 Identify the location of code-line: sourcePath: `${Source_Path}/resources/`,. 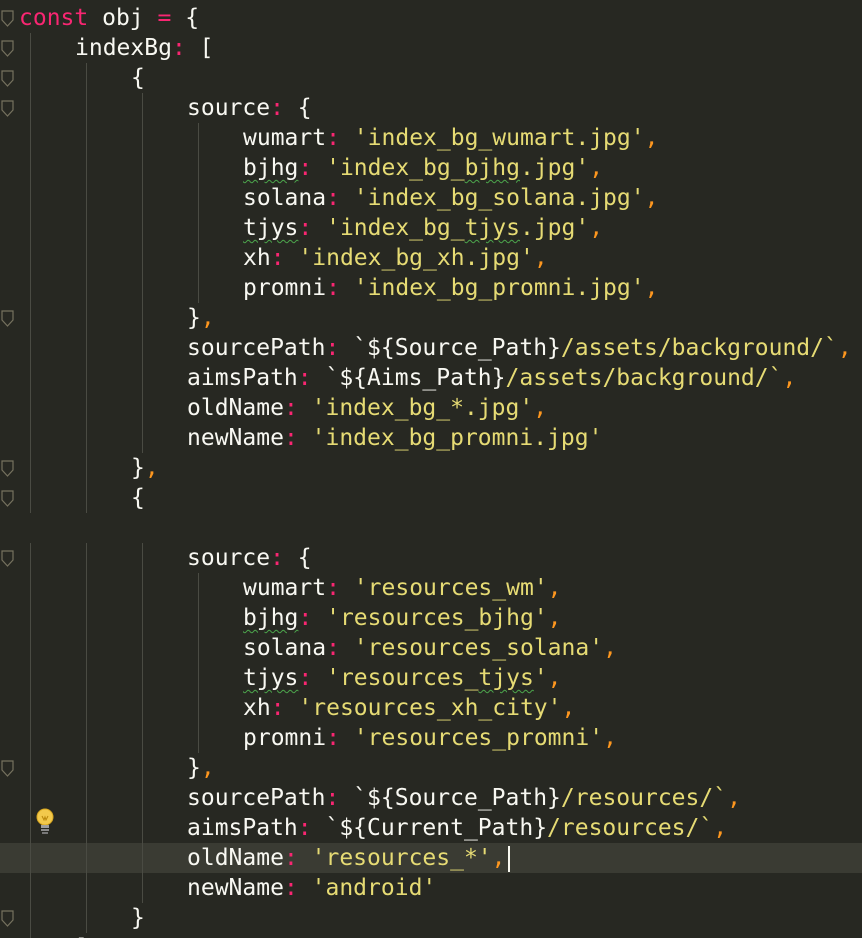
(431, 798).